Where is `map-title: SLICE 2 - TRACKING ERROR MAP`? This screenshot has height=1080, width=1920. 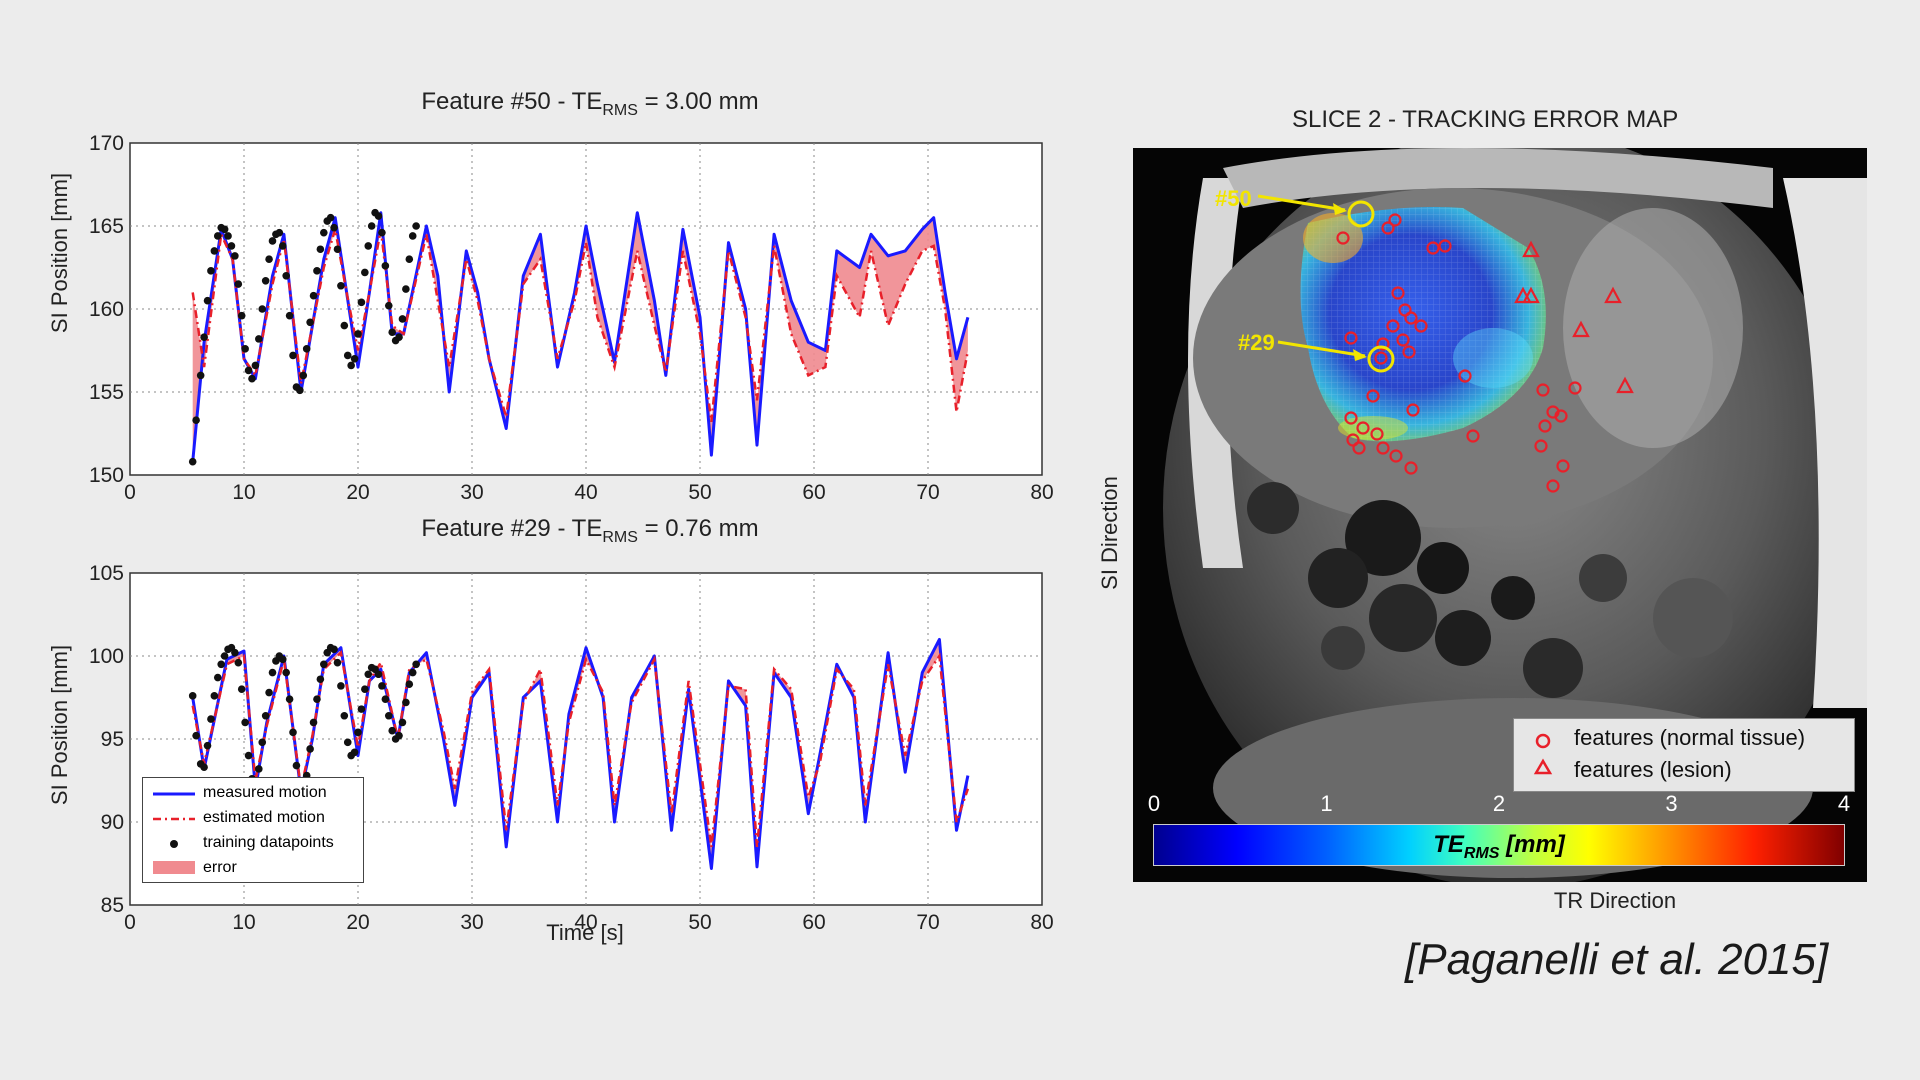
map-title: SLICE 2 - TRACKING ERROR MAP is located at coordinates (1485, 119).